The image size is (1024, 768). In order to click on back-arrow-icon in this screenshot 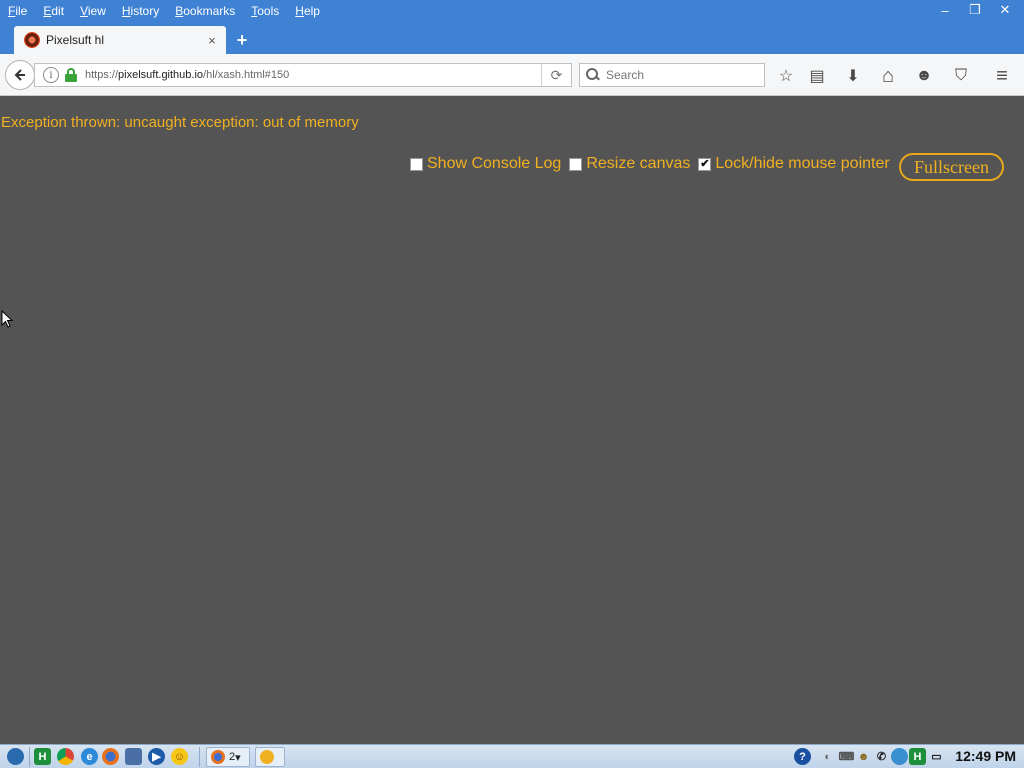, I will do `click(19, 75)`.